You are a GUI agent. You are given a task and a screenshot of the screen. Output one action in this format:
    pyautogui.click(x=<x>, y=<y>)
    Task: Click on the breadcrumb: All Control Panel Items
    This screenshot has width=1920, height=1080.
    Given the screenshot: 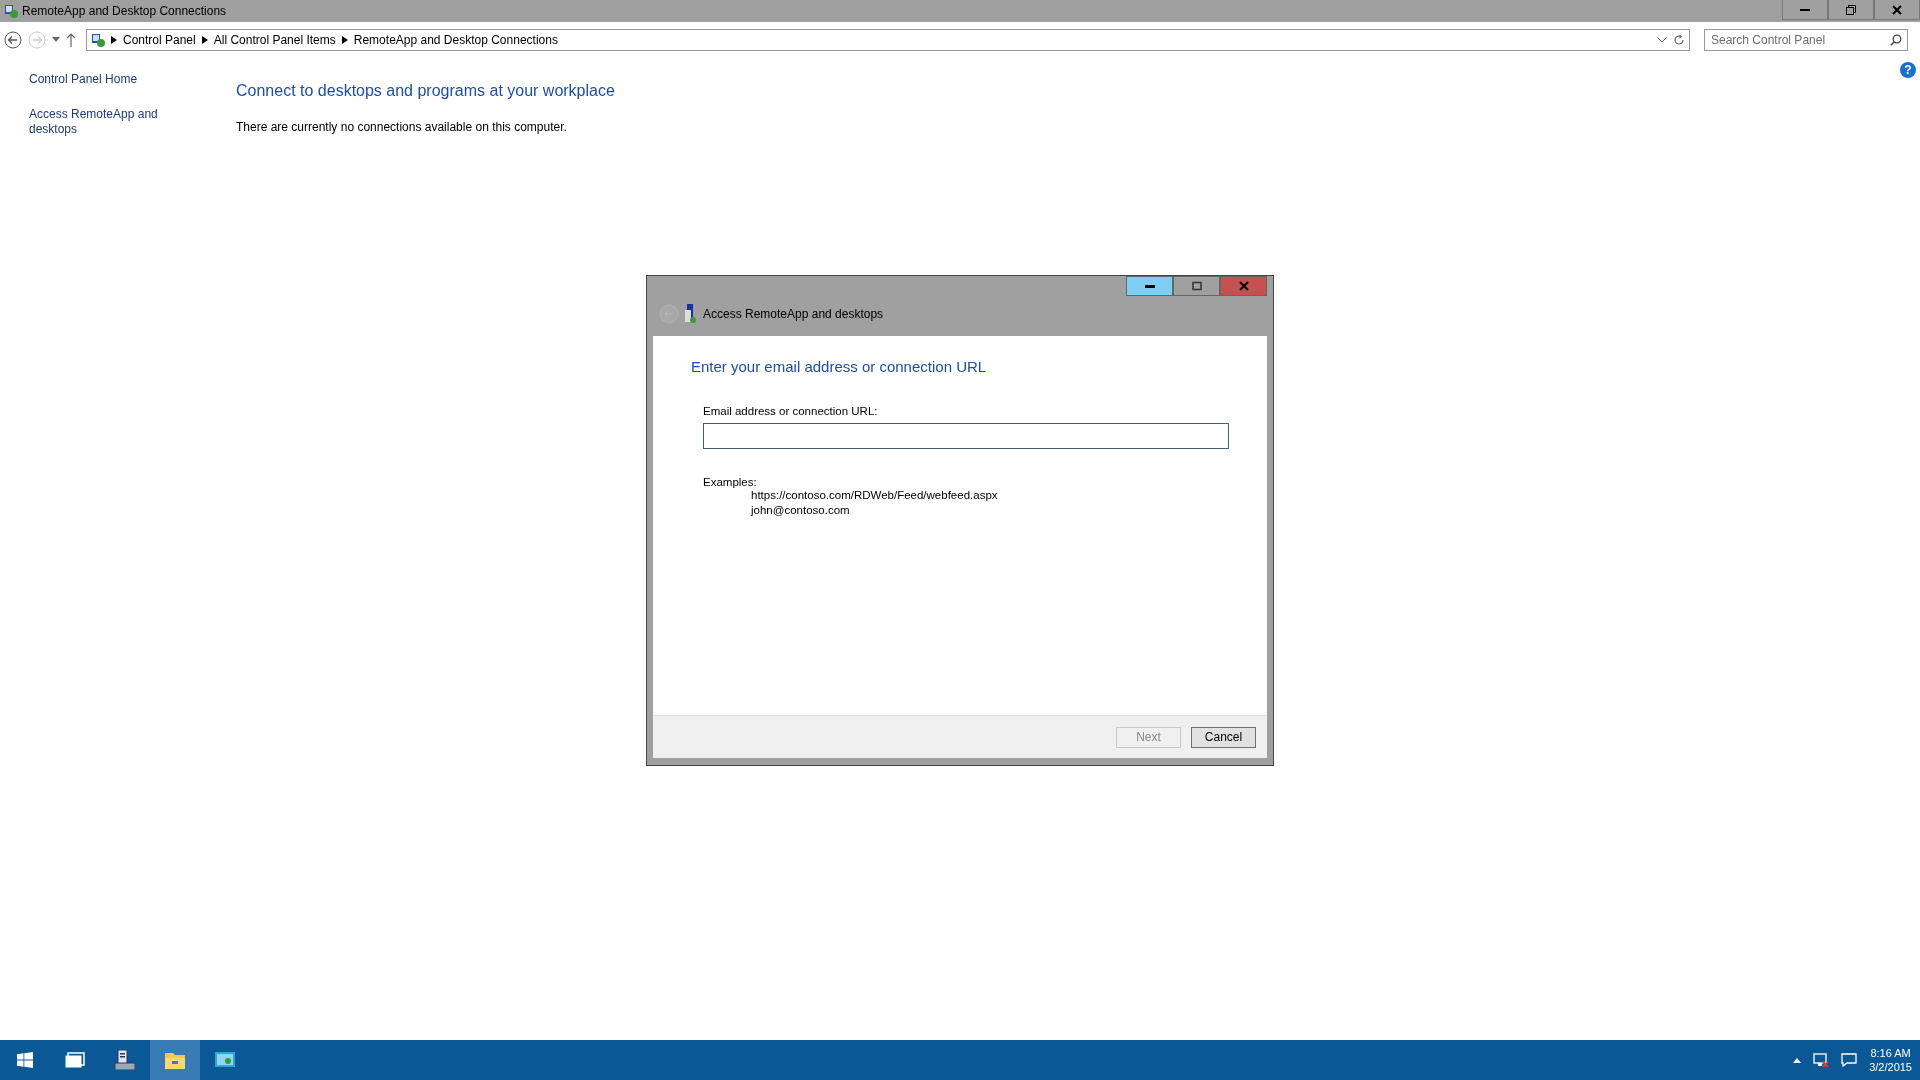 What is the action you would take?
    pyautogui.click(x=274, y=40)
    